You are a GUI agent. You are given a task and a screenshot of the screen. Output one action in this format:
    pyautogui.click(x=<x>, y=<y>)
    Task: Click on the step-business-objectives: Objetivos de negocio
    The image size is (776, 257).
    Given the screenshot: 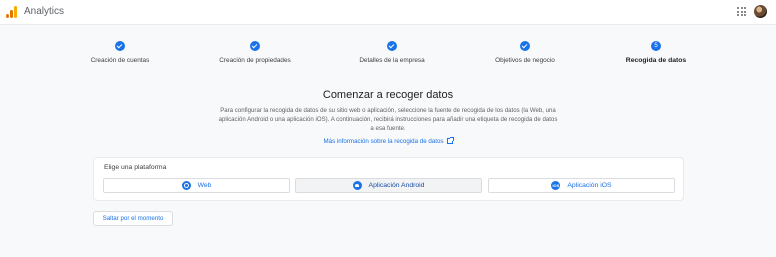 What is the action you would take?
    pyautogui.click(x=525, y=52)
    